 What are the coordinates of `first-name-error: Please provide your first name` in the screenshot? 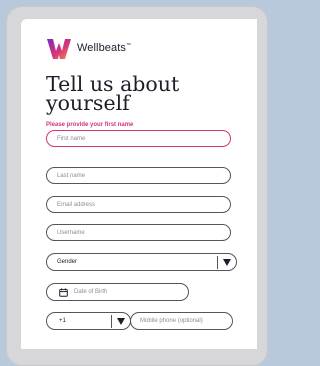 It's located at (90, 125).